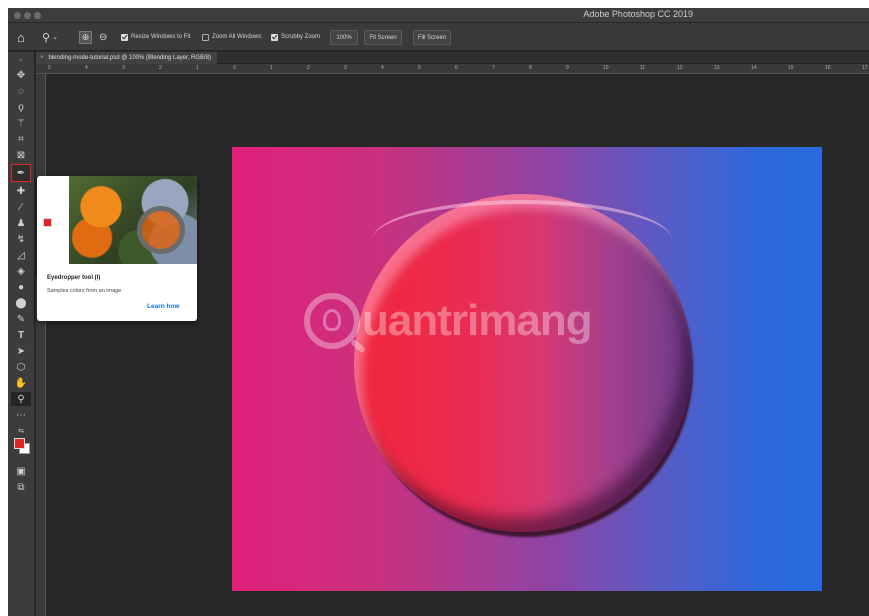  What do you see at coordinates (21, 155) in the screenshot?
I see `frame-tool-icon: ⊠` at bounding box center [21, 155].